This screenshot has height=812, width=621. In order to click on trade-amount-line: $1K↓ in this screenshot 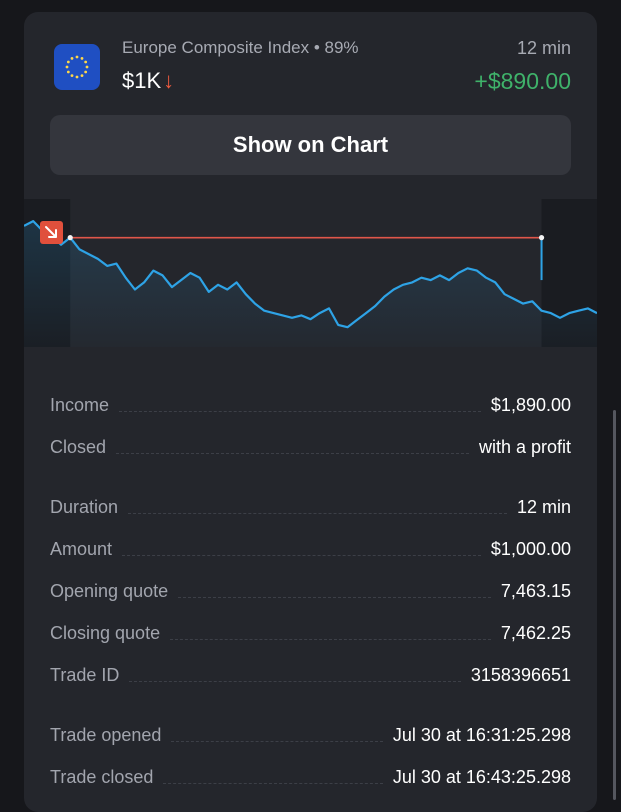, I will do `click(148, 81)`.